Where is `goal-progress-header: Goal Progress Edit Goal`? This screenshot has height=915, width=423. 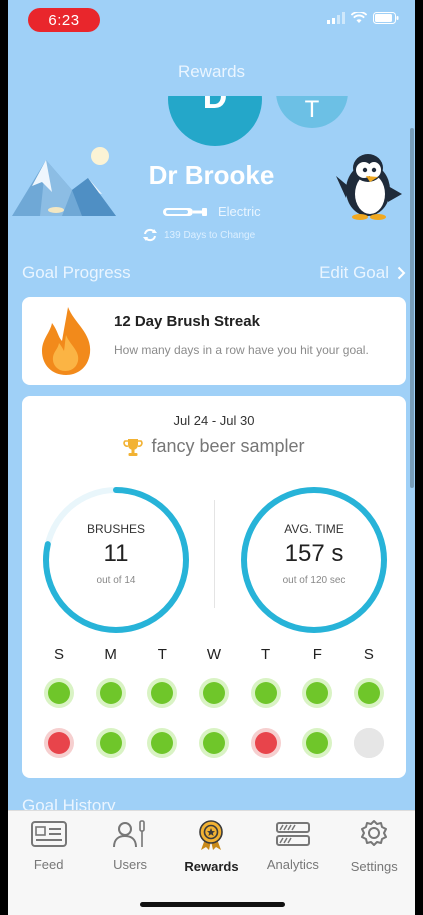 goal-progress-header: Goal Progress Edit Goal is located at coordinates (214, 273).